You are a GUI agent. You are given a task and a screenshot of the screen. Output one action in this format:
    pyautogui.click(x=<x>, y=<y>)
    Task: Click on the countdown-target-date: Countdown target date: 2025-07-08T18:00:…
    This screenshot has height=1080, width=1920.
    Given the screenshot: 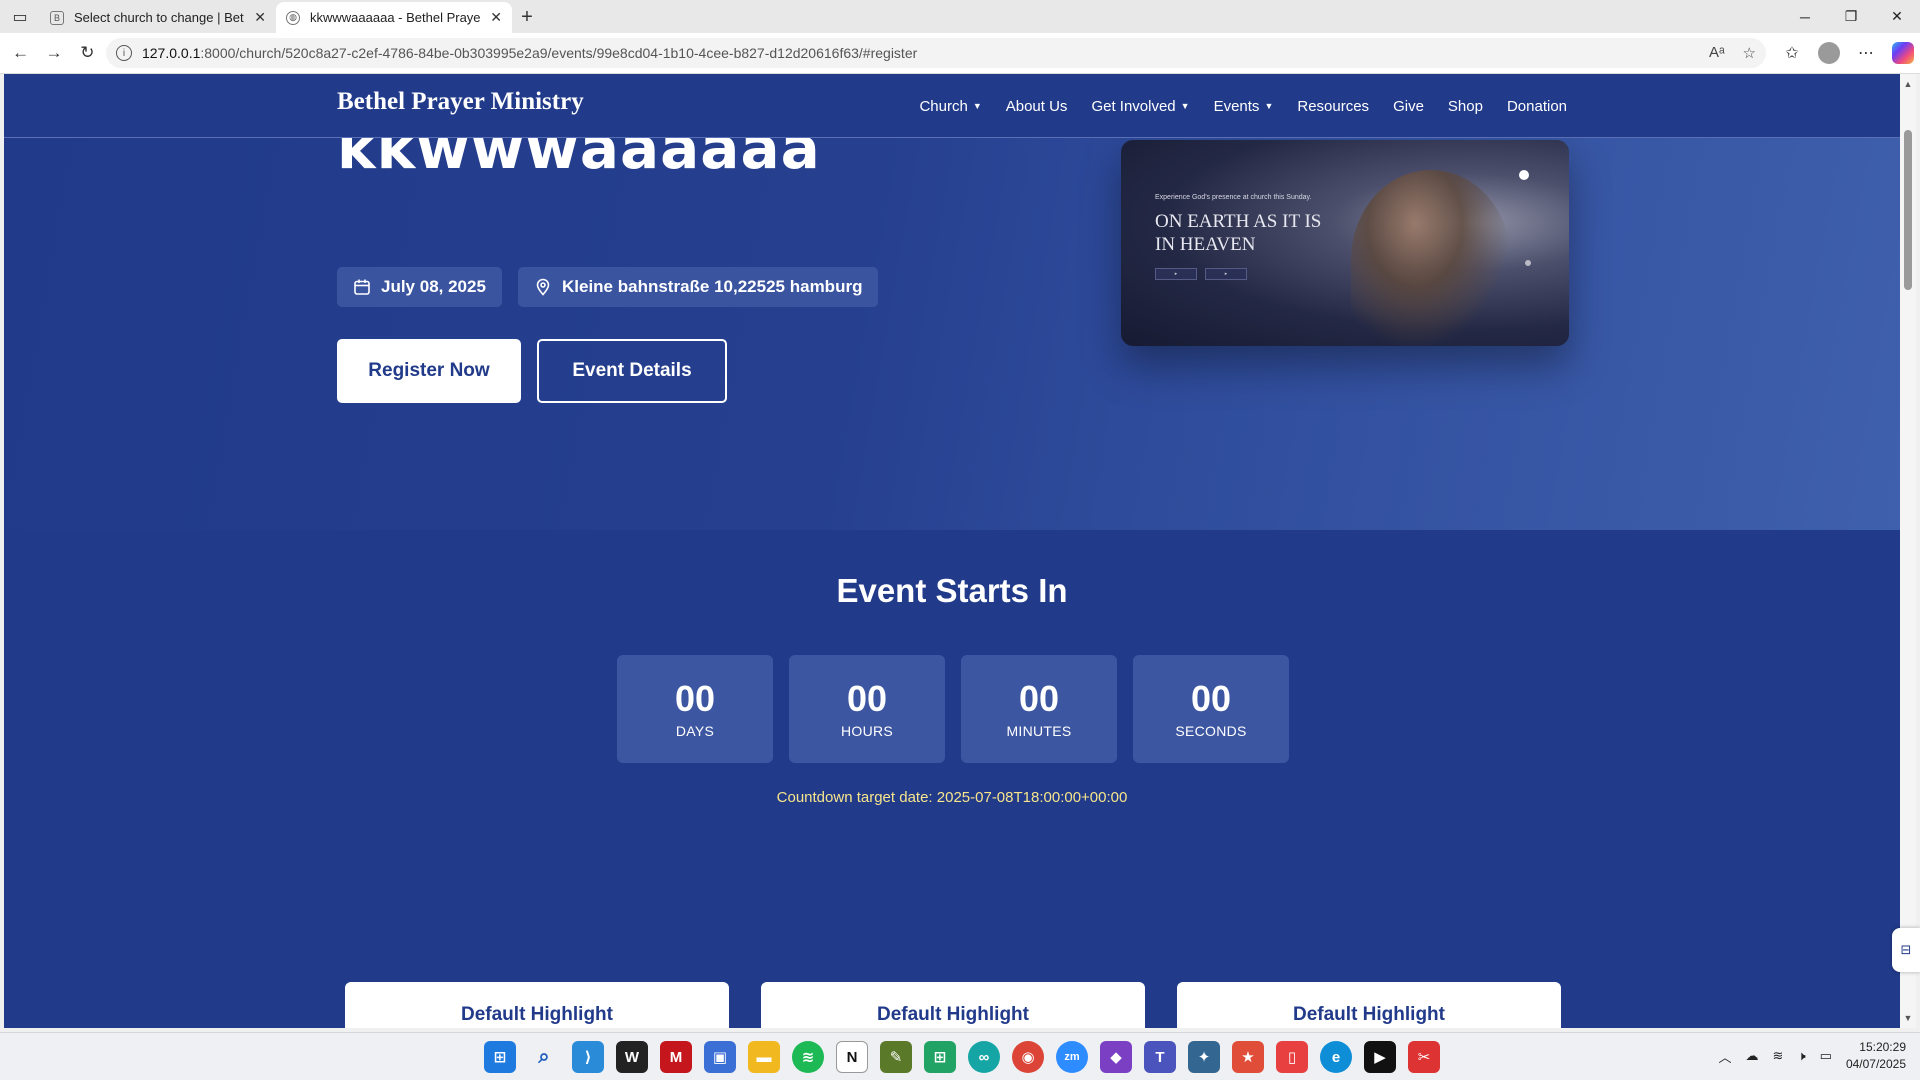 What is the action you would take?
    pyautogui.click(x=952, y=797)
    